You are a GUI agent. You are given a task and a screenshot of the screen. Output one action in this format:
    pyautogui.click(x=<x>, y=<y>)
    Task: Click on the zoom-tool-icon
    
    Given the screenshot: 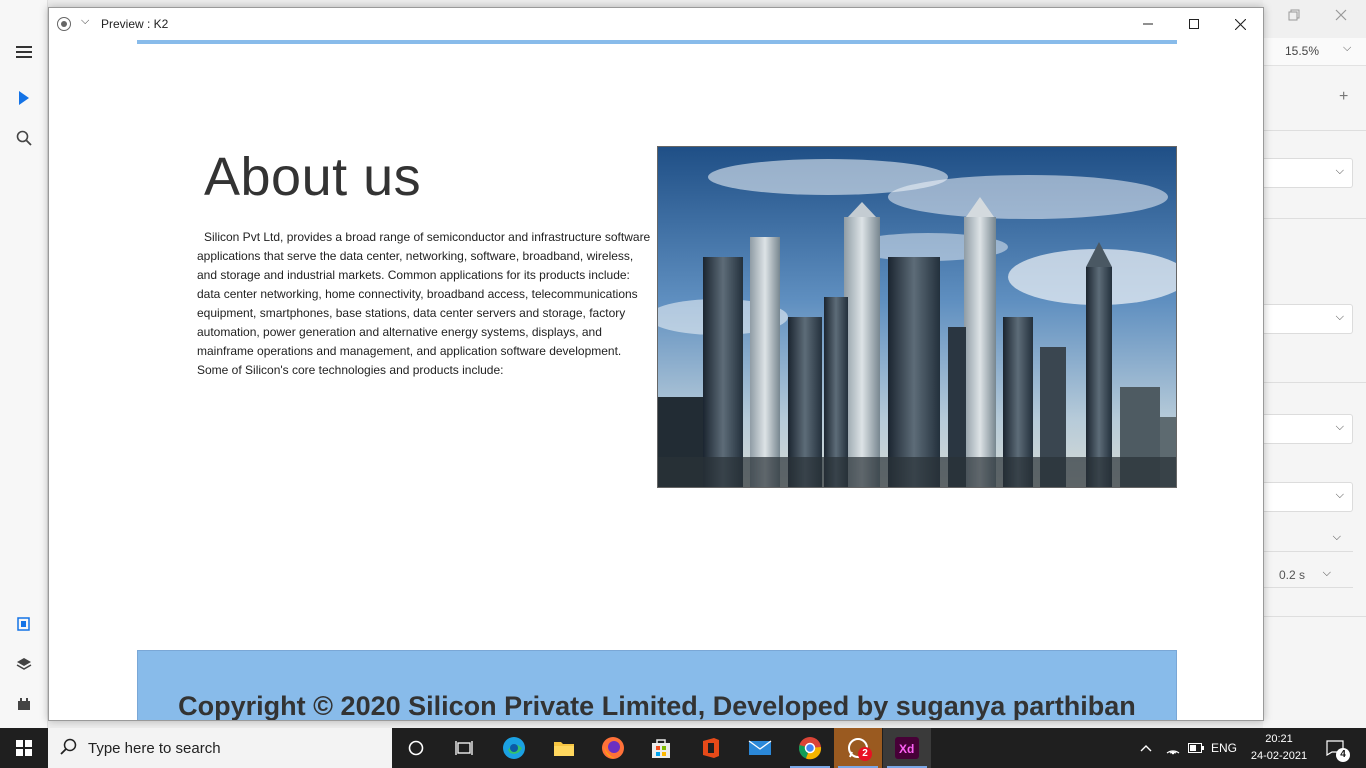 What is the action you would take?
    pyautogui.click(x=24, y=138)
    